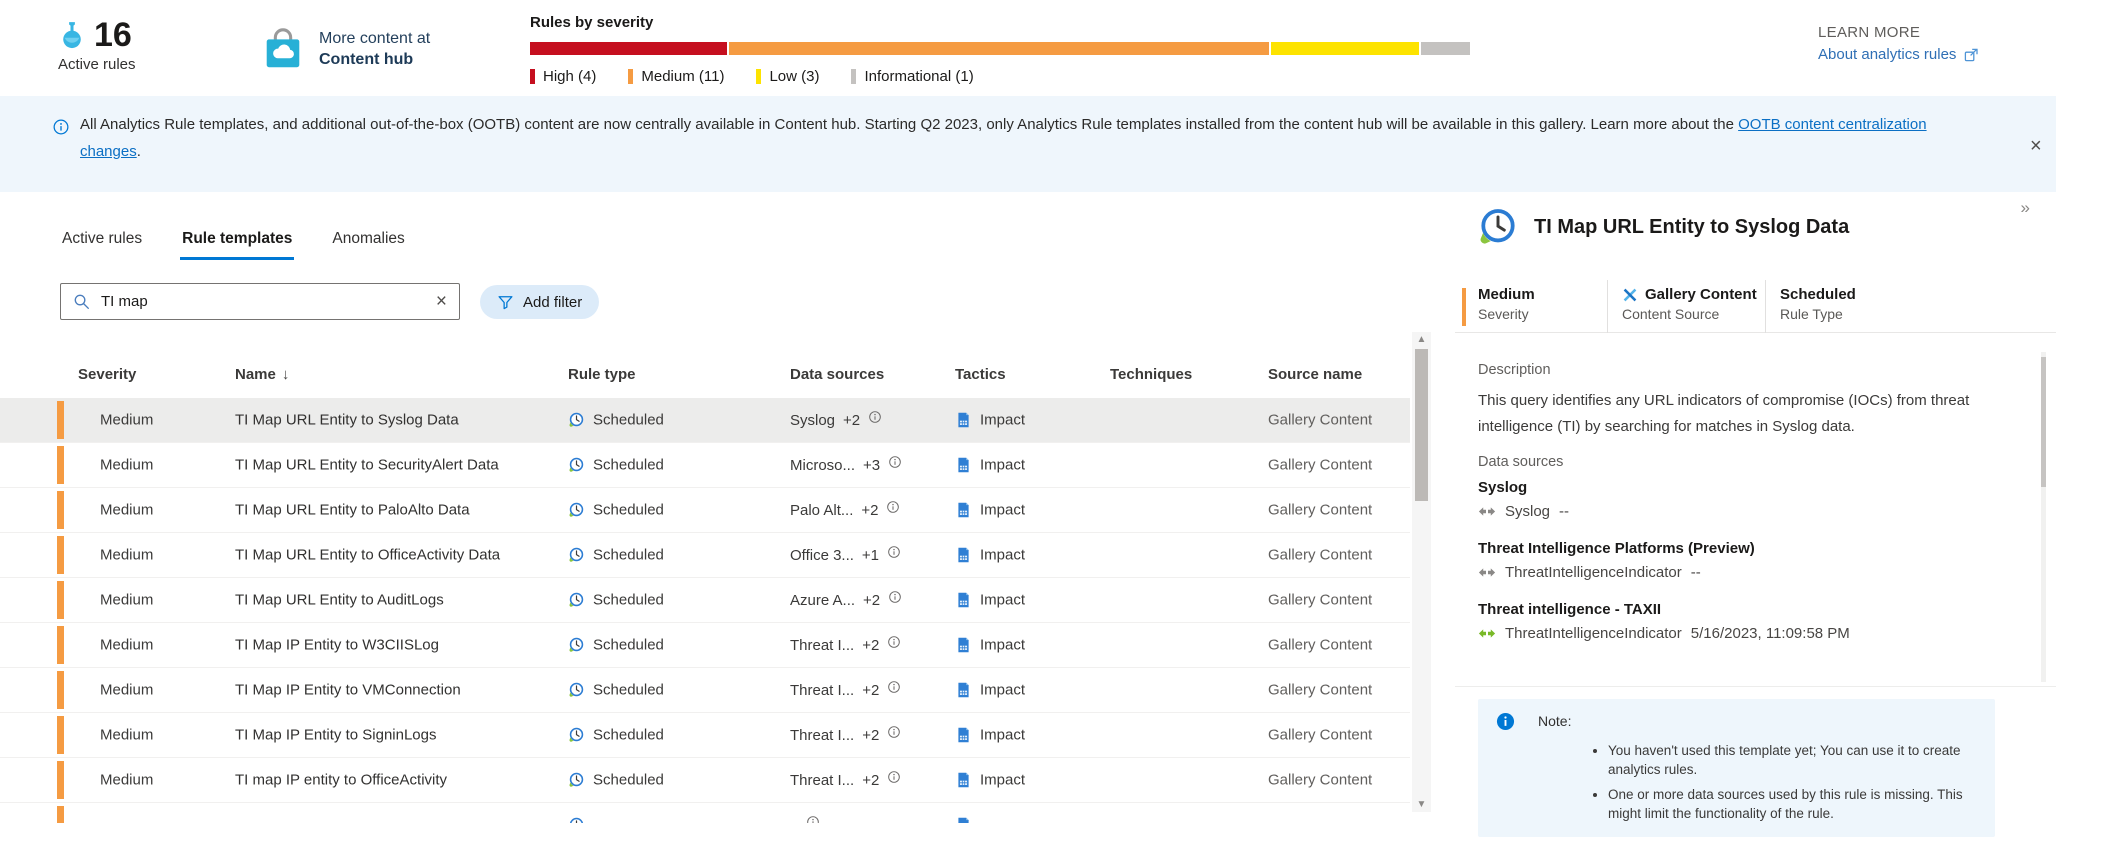 This screenshot has height=848, width=2116. I want to click on col-data-sources: Data sources, so click(837, 374).